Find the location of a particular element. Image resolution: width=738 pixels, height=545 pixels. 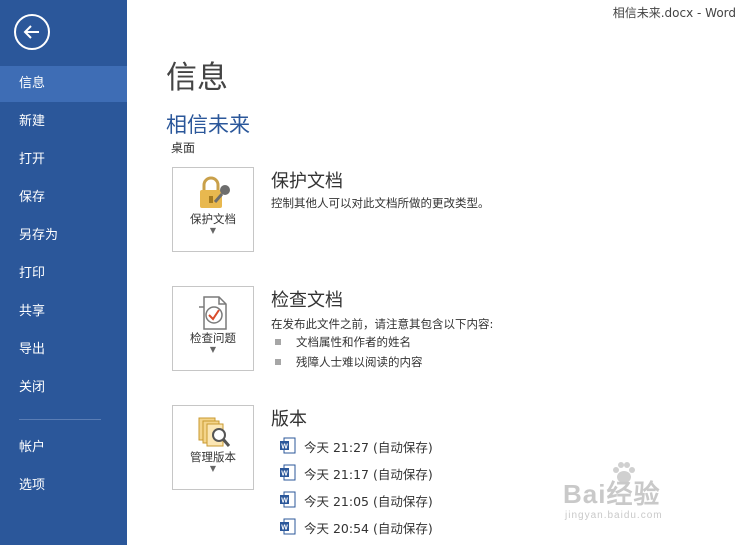

manage-versions-label: 管理版本 is located at coordinates (213, 457).